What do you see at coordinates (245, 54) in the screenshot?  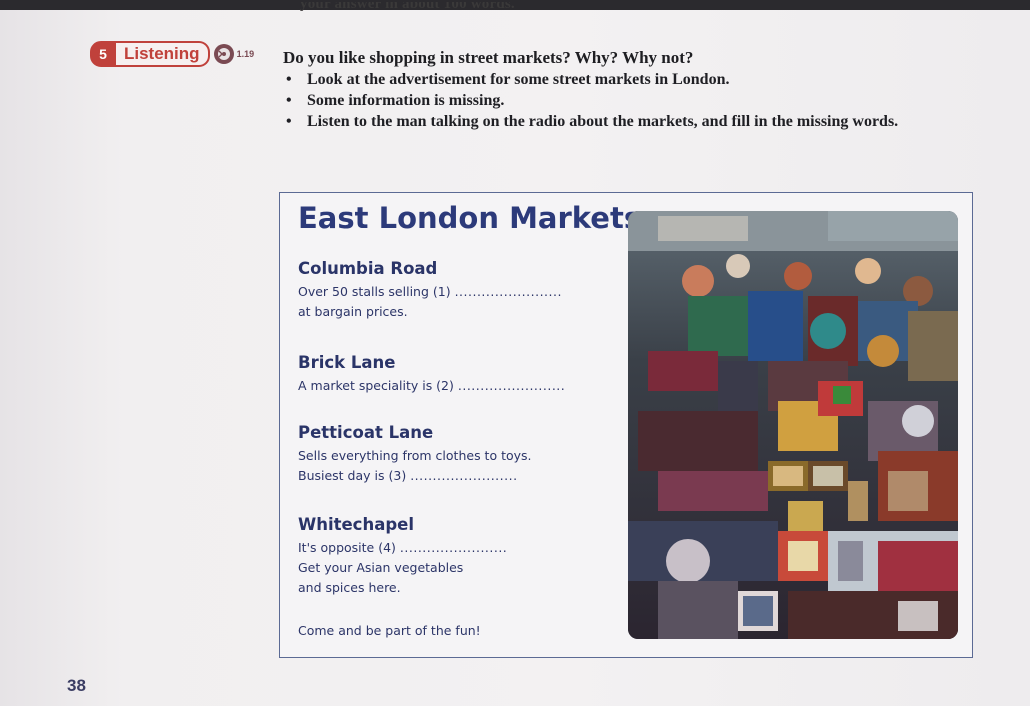 I see `track-number: 1.19` at bounding box center [245, 54].